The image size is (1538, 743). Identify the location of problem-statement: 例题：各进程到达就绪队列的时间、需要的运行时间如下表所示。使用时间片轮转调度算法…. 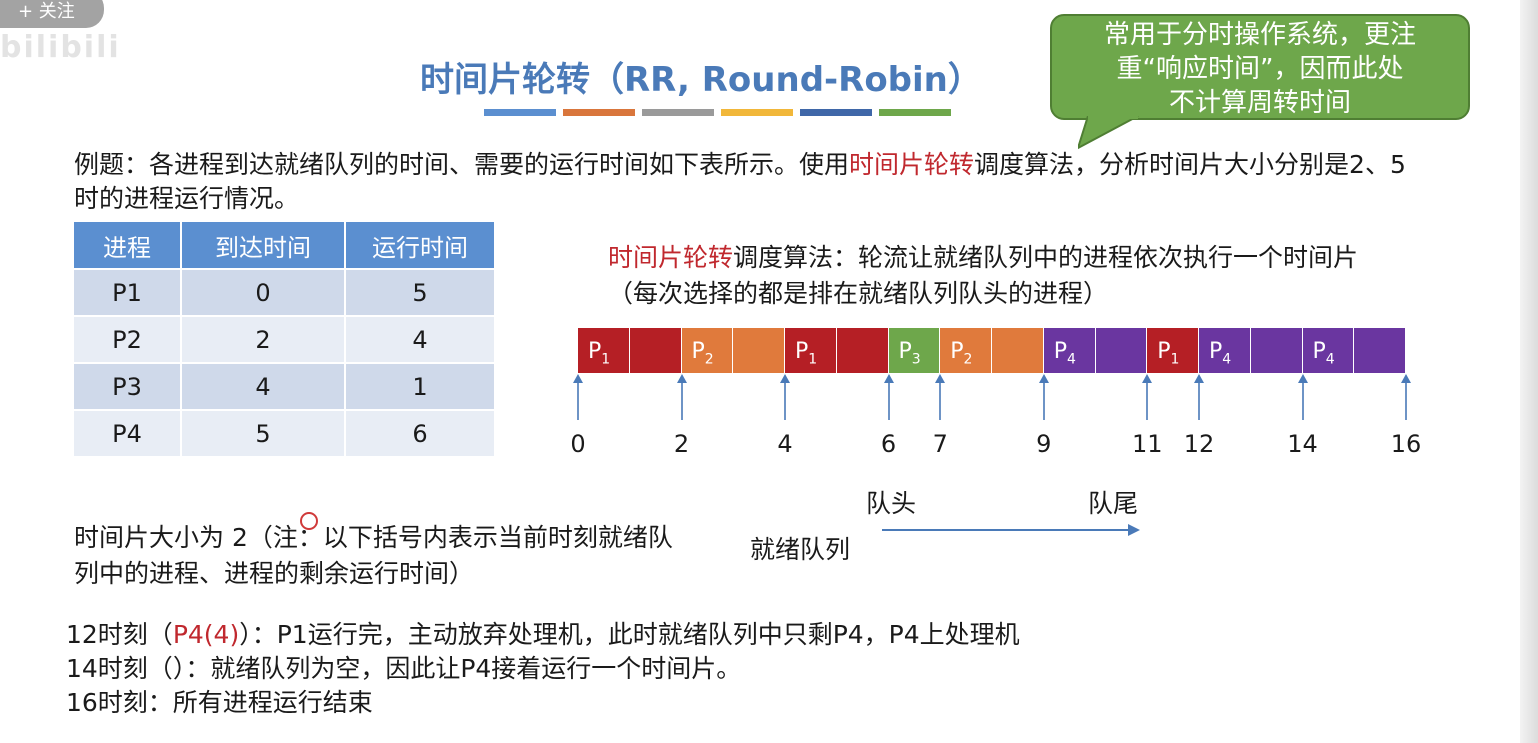
(744, 182).